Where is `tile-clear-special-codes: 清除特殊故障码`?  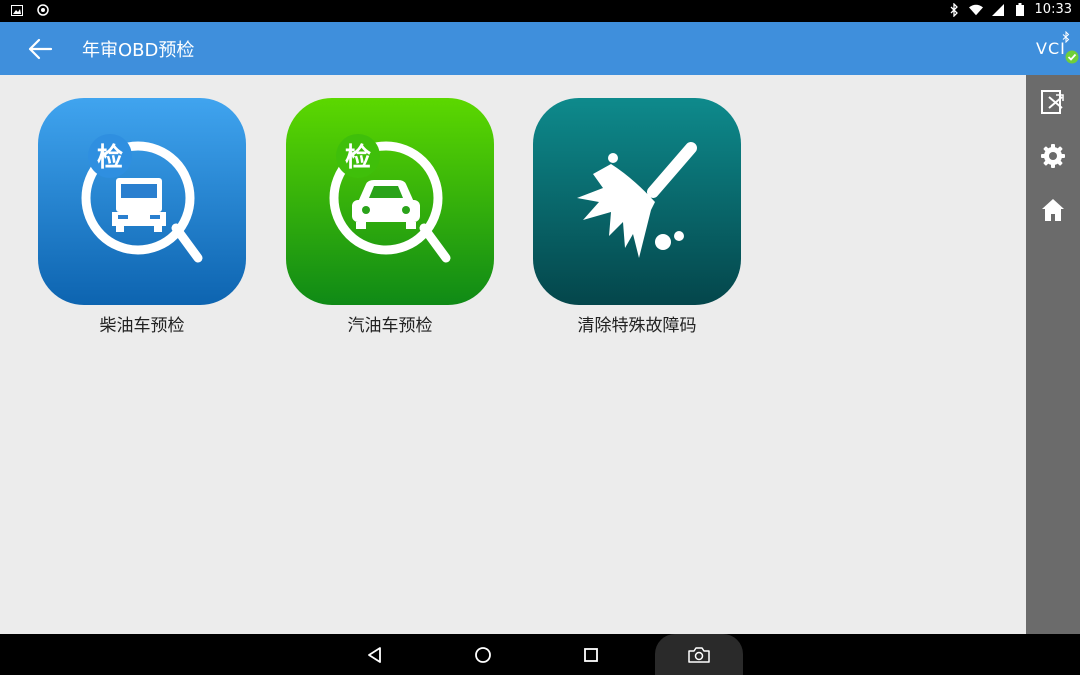
tile-clear-special-codes: 清除特殊故障码 is located at coordinates (637, 217).